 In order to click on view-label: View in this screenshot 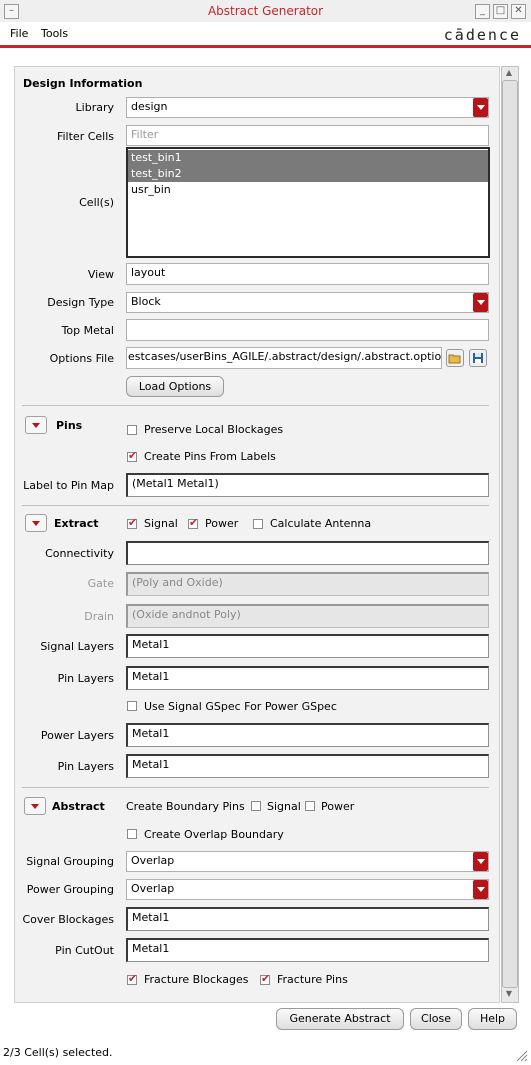, I will do `click(100, 274)`.